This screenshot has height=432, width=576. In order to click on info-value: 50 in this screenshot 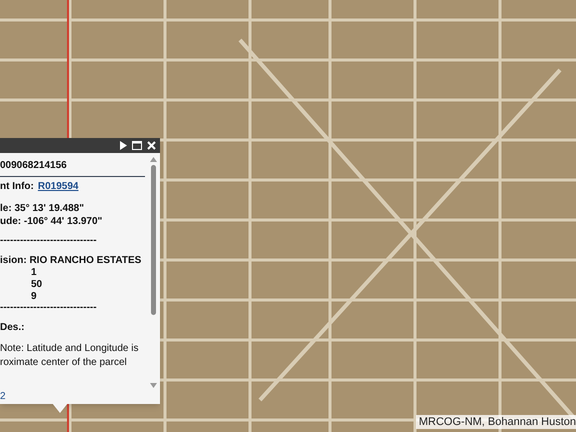, I will do `click(36, 285)`.